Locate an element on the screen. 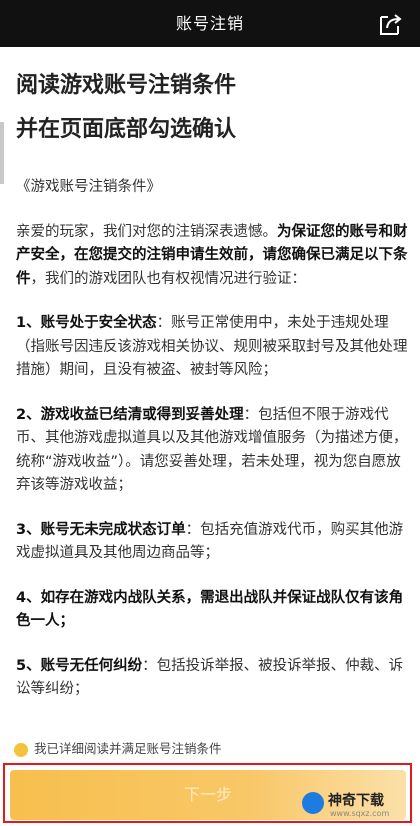 The width and height of the screenshot is (420, 826). terms-doc-title: 《游戏账号注销条件》 is located at coordinates (88, 187).